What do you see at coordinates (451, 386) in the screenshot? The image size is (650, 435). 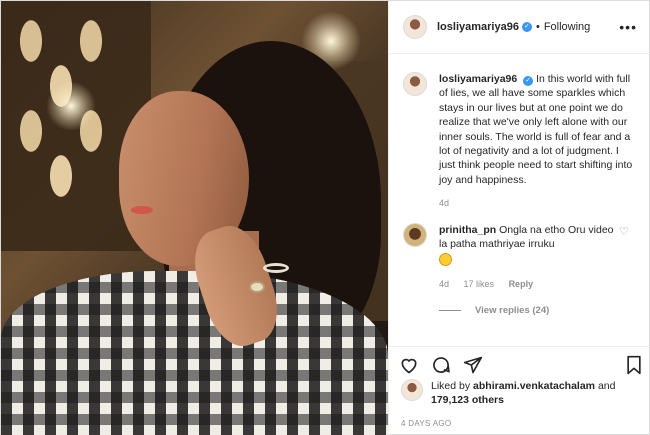 I see `liked-by-label: Liked by` at bounding box center [451, 386].